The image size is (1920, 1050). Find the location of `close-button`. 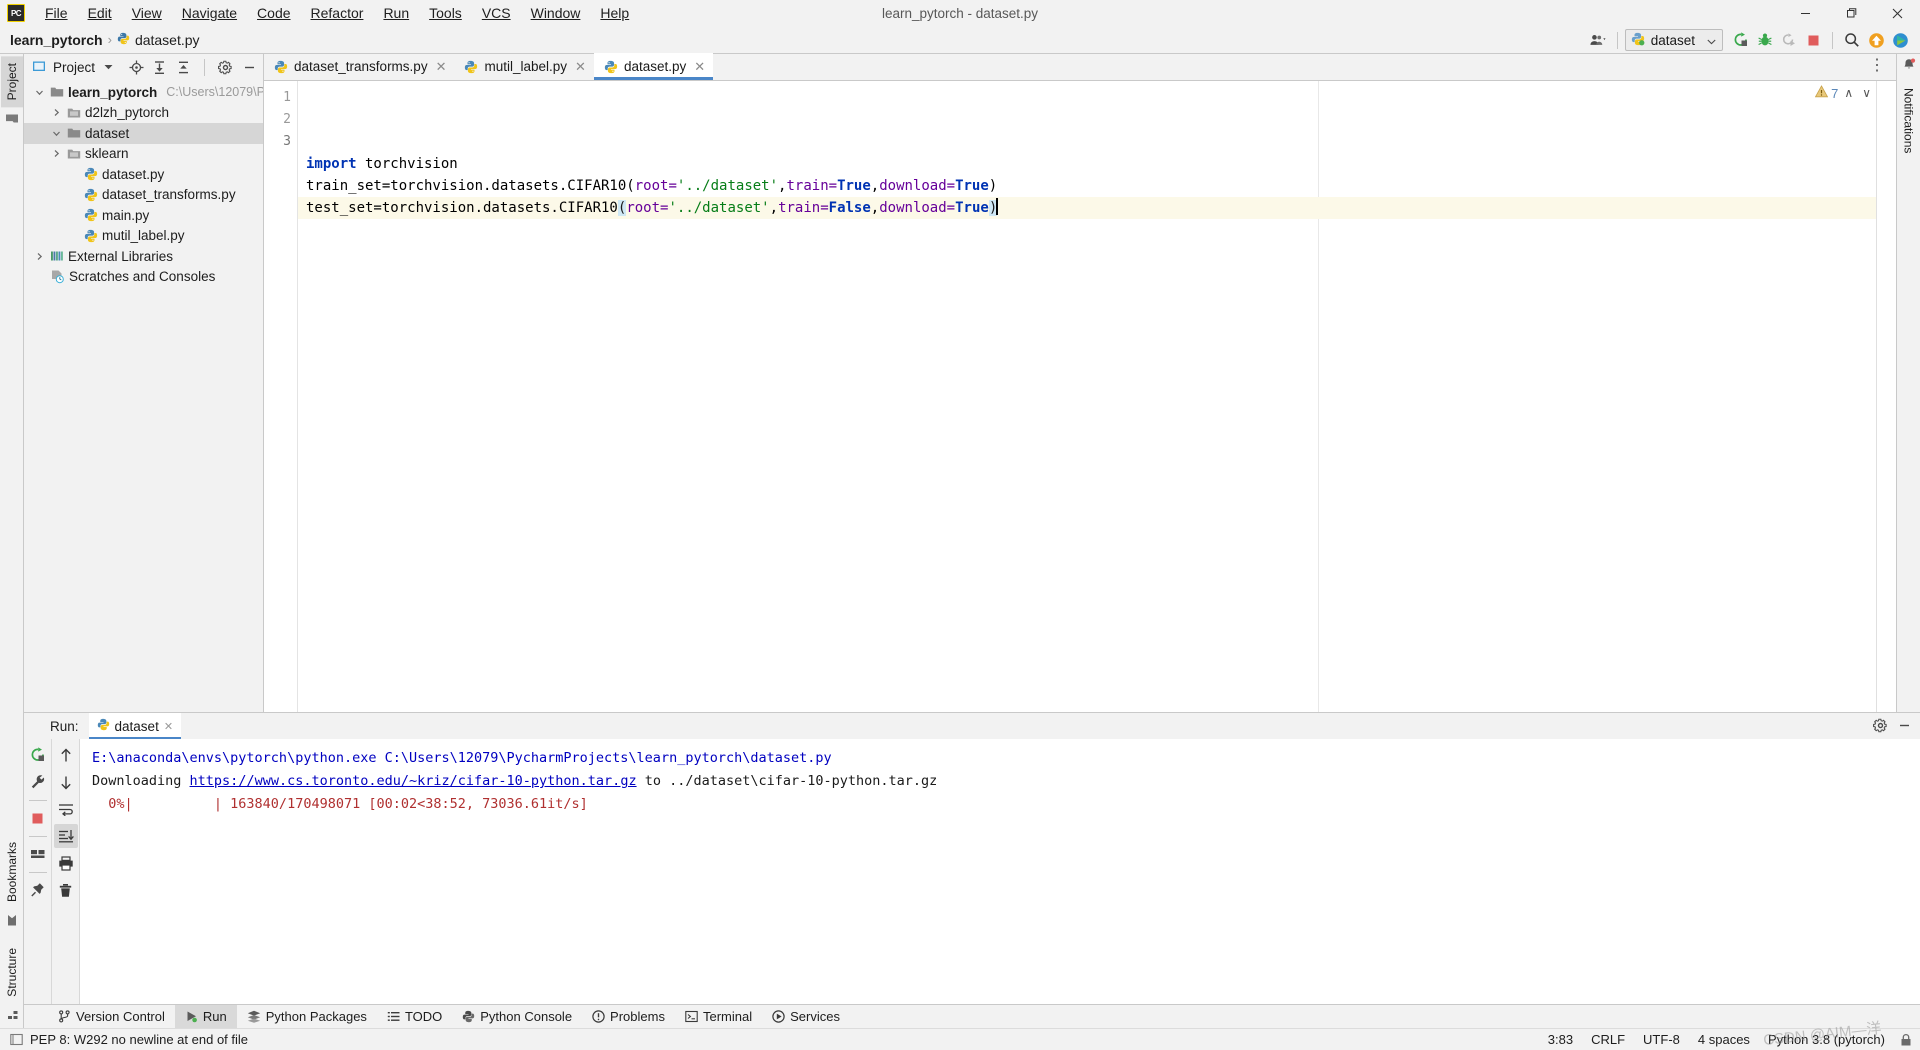

close-button is located at coordinates (1897, 13).